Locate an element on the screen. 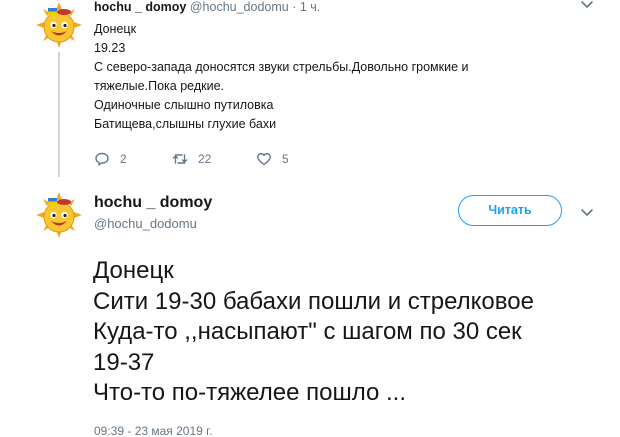 Image resolution: width=620 pixels, height=437 pixels. main-text-line: 19-37 is located at coordinates (124, 362).